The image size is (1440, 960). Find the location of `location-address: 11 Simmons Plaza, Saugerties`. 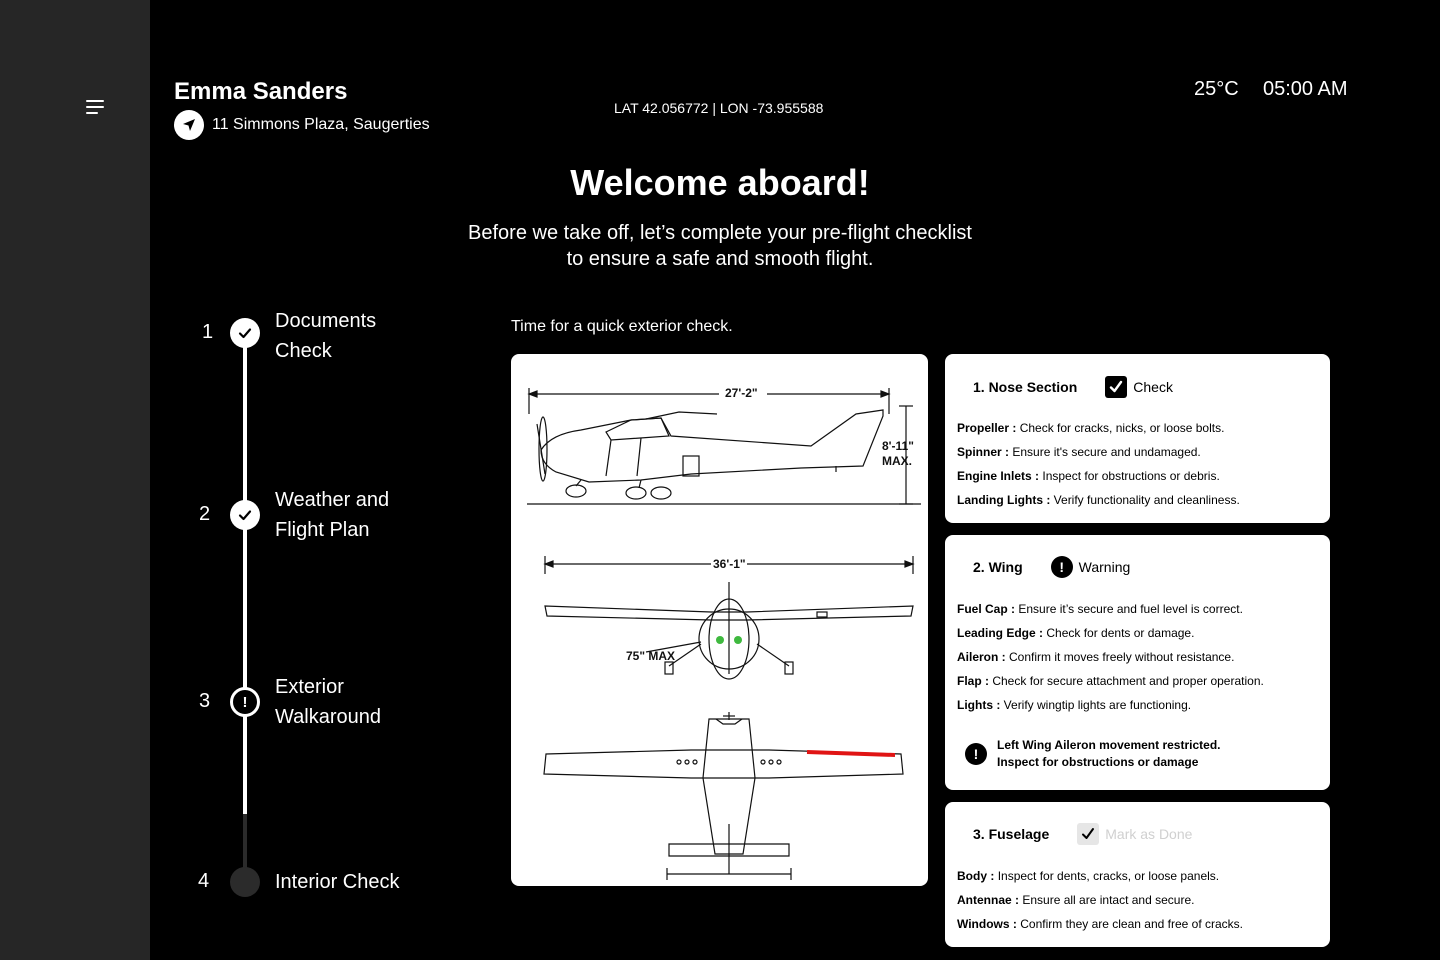

location-address: 11 Simmons Plaza, Saugerties is located at coordinates (321, 124).